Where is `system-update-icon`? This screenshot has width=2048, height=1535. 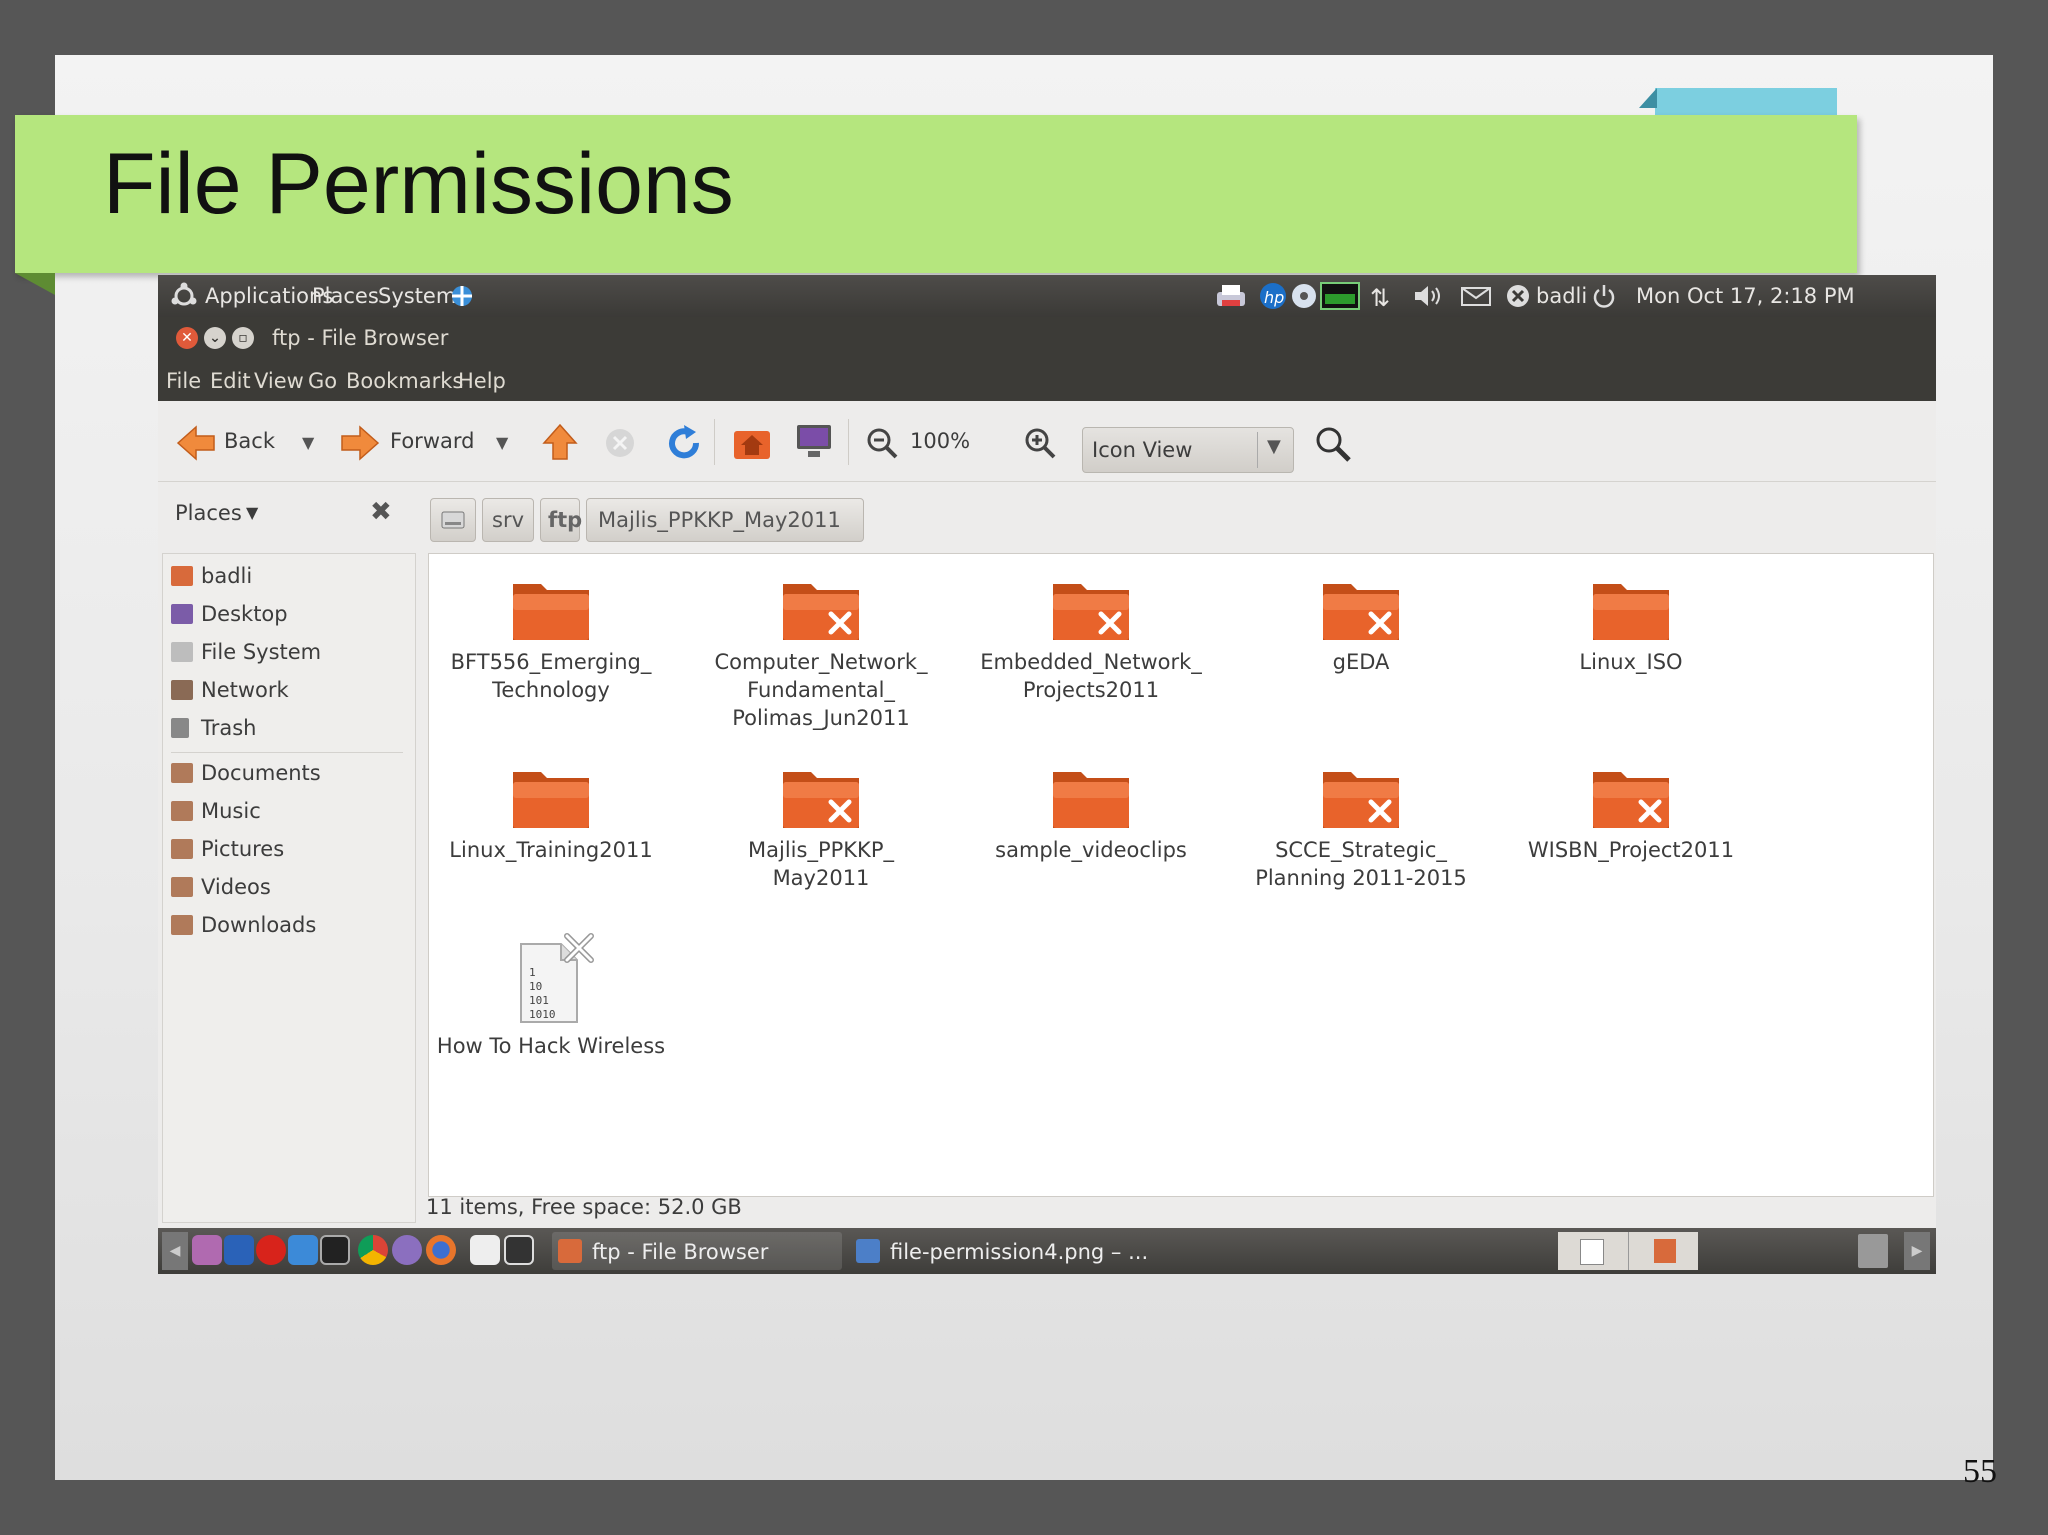
system-update-icon is located at coordinates (462, 296).